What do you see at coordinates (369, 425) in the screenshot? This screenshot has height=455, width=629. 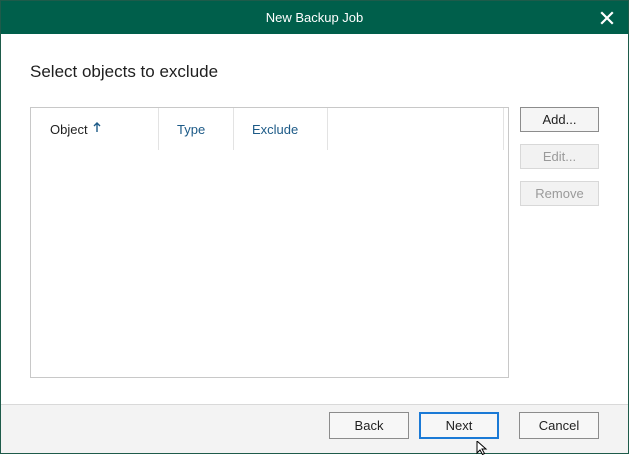 I see `back-button: Back` at bounding box center [369, 425].